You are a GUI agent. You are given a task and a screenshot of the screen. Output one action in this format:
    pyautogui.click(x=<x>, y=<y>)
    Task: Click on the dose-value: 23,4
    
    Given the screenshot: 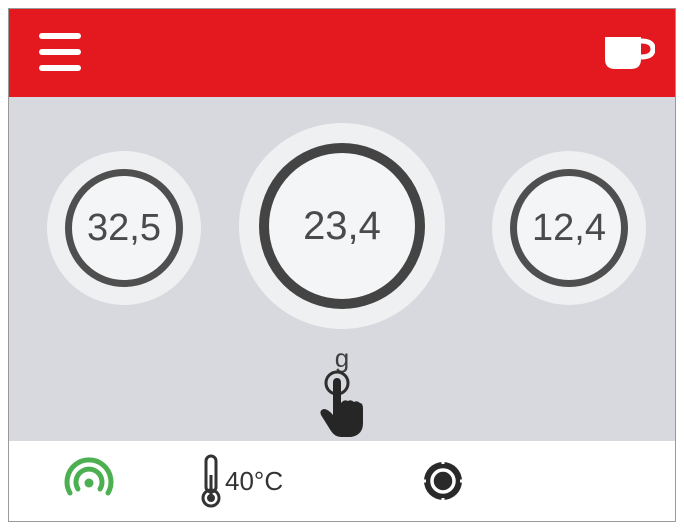 What is the action you would take?
    pyautogui.click(x=342, y=226)
    